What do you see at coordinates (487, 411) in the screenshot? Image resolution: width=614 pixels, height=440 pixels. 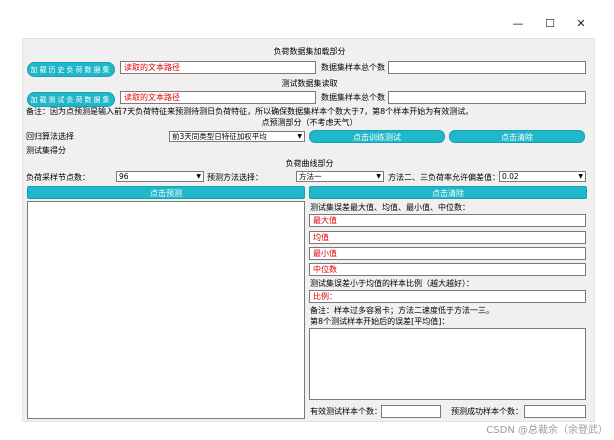 I see `success-count-label: 预测成功样本个数：` at bounding box center [487, 411].